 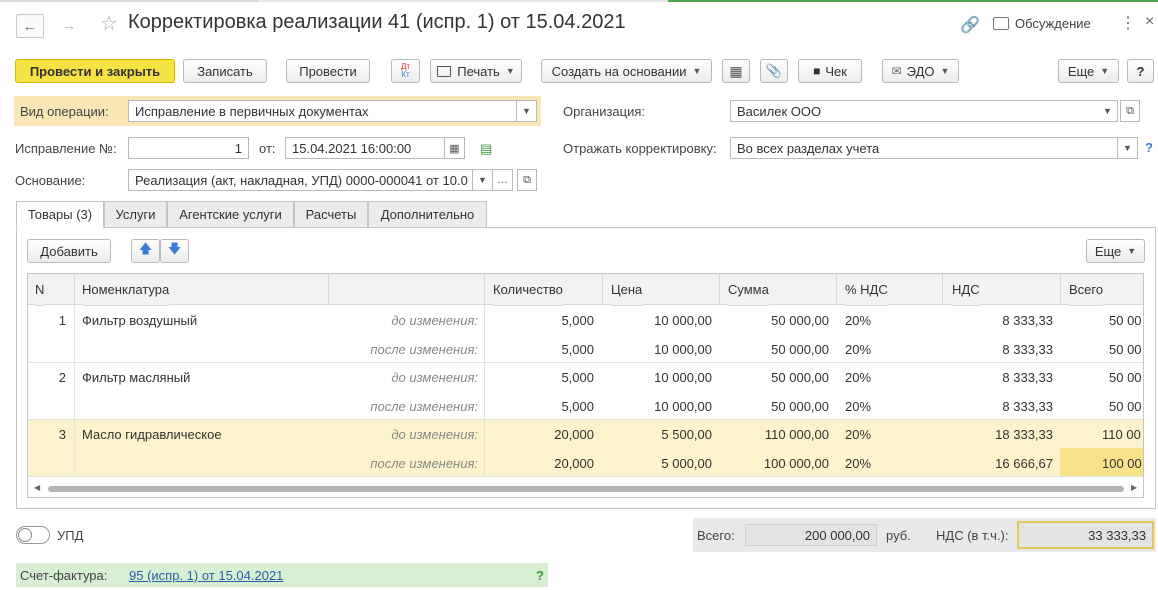 What do you see at coordinates (736, 71) in the screenshot?
I see `structure-button: ▦` at bounding box center [736, 71].